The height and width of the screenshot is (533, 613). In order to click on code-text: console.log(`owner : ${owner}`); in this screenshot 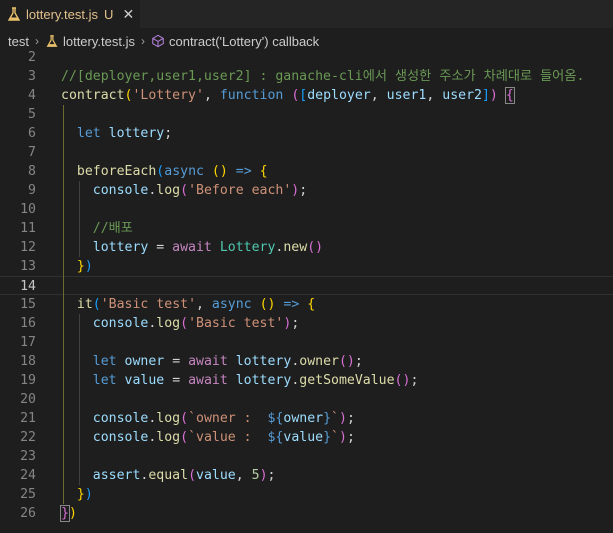, I will do `click(208, 418)`.